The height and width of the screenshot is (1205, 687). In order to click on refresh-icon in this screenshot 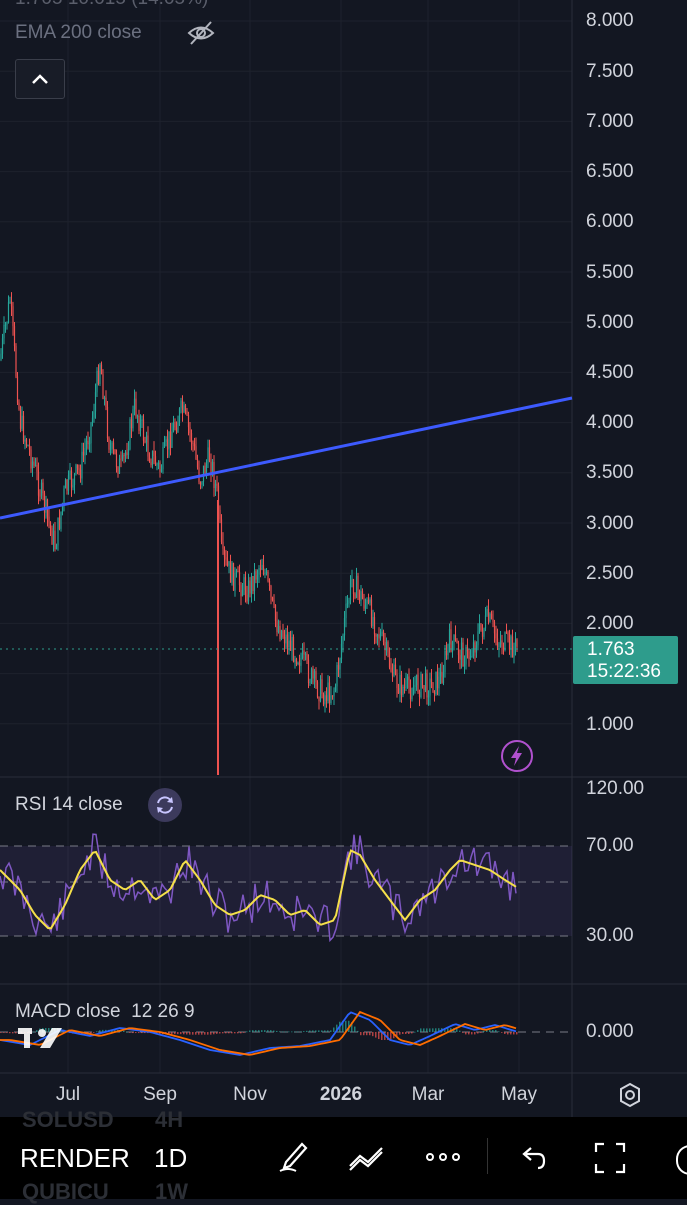, I will do `click(165, 805)`.